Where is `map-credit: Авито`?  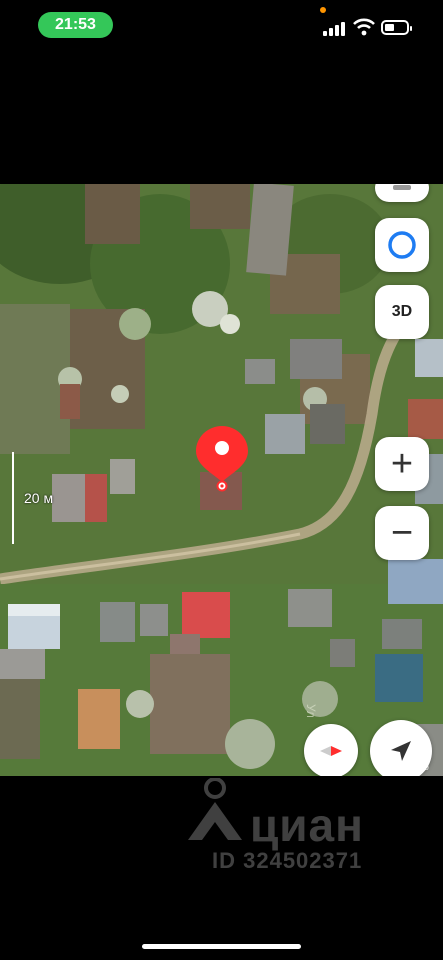 map-credit: Авито is located at coordinates (416, 767).